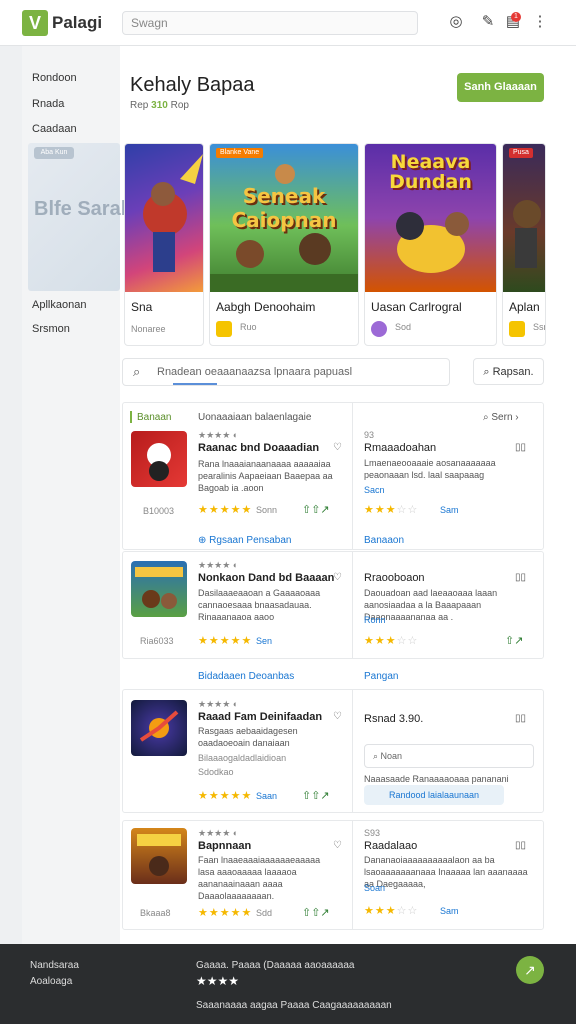 Image resolution: width=576 pixels, height=1024 pixels. Describe the element at coordinates (54, 78) in the screenshot. I see `sidebar-item: Rondoon` at that location.